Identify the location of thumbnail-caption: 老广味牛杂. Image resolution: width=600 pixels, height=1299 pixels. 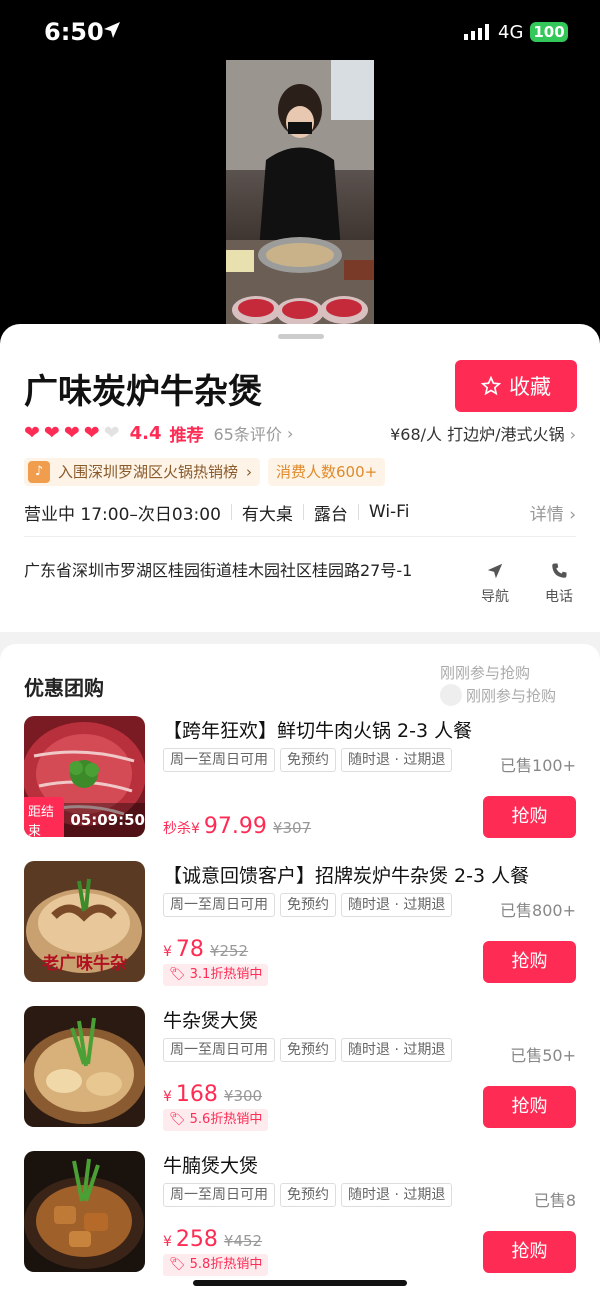
(84, 964).